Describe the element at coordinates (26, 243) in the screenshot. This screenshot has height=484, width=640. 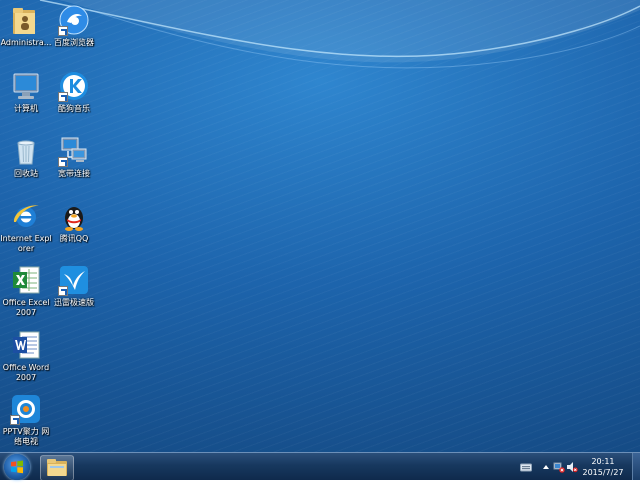
I see `desktop-icon-label: Internet Explorer` at that location.